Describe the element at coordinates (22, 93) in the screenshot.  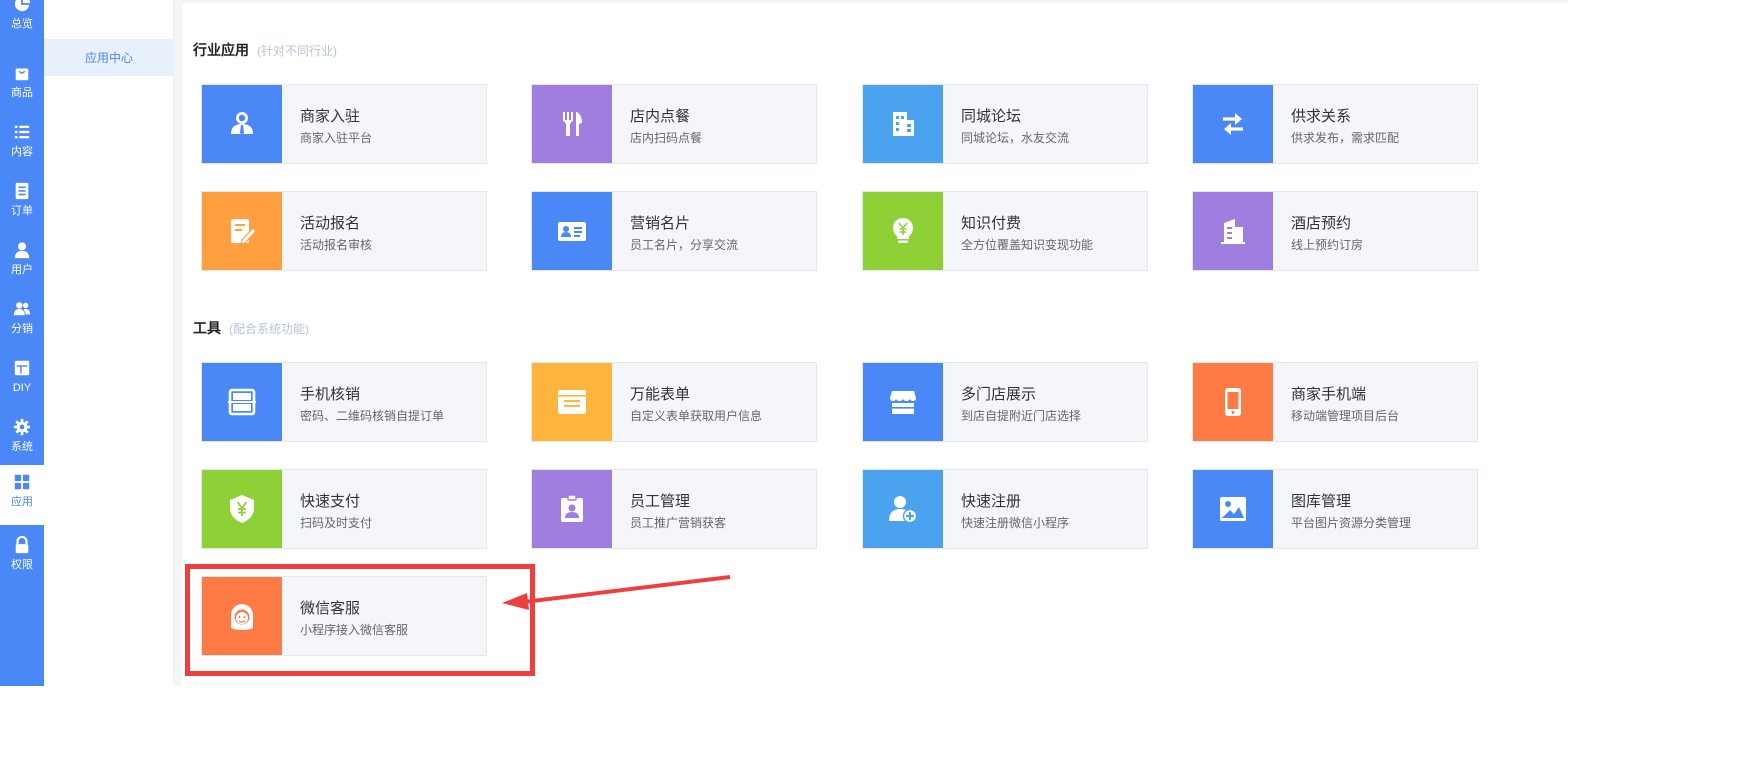
I see `sidebar-item-label: 商品` at that location.